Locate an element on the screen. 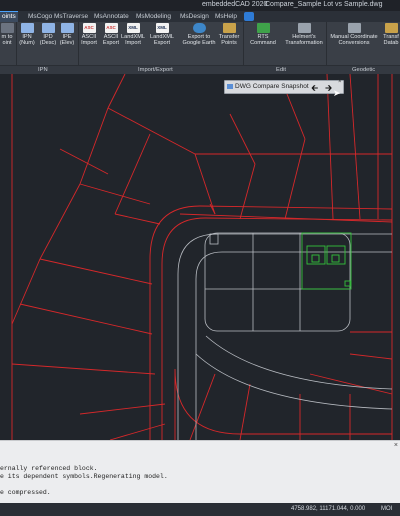  tab-mscogo: MsCogo is located at coordinates (40, 17).